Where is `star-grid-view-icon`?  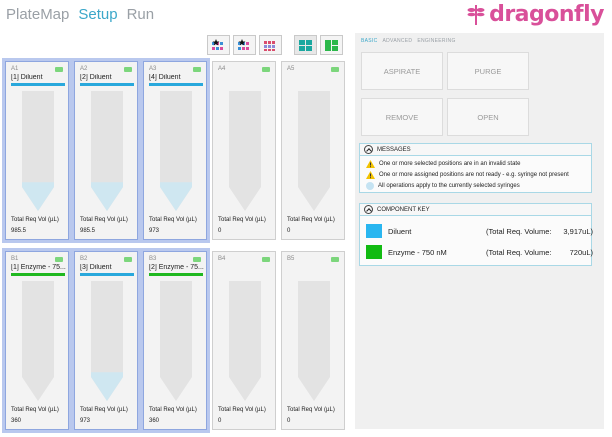 star-grid-view-icon is located at coordinates (217, 44).